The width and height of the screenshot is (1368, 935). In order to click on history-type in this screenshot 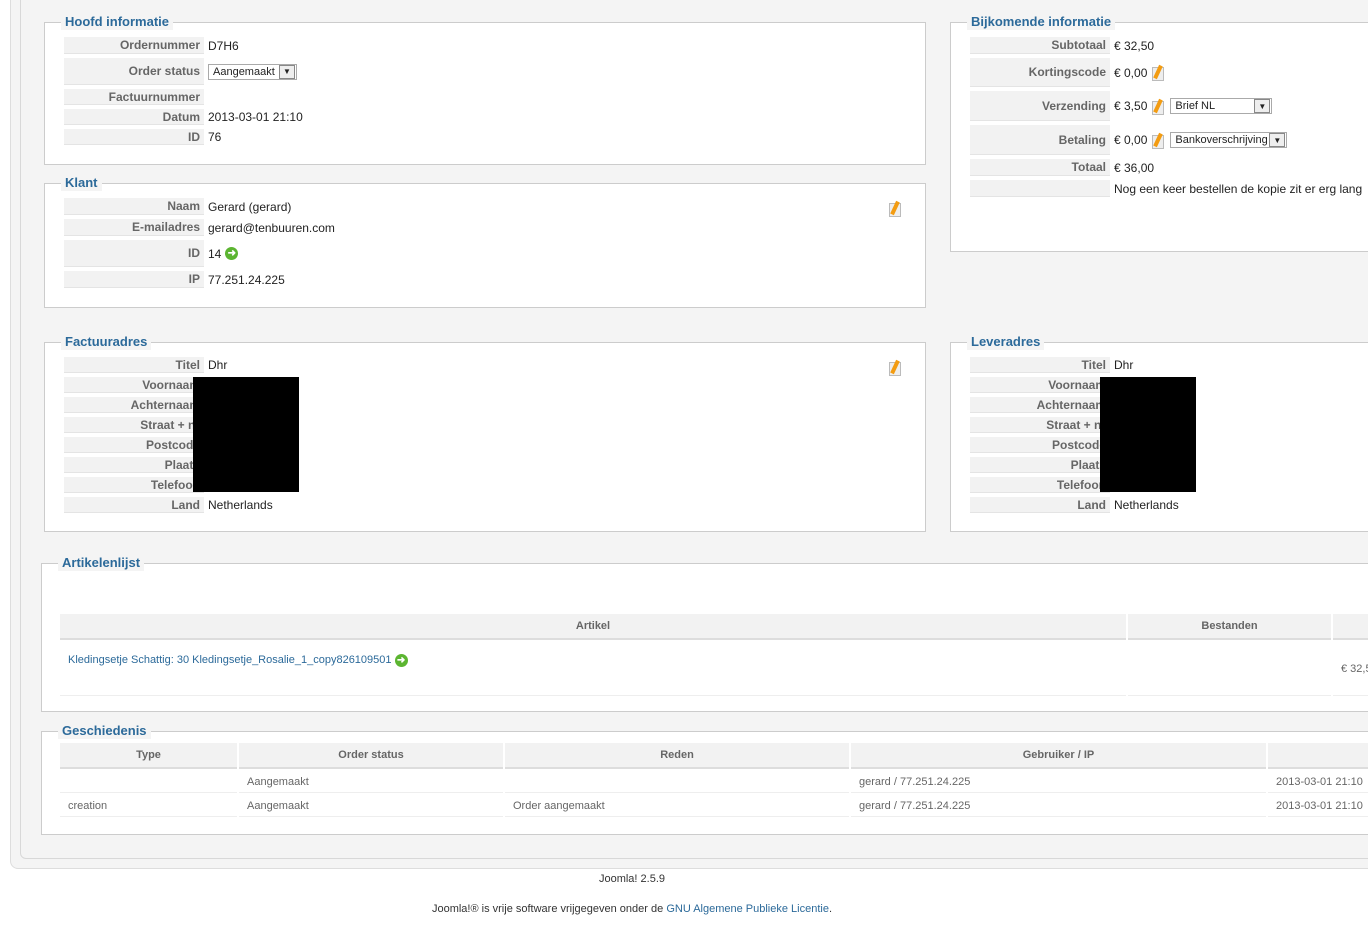, I will do `click(148, 782)`.